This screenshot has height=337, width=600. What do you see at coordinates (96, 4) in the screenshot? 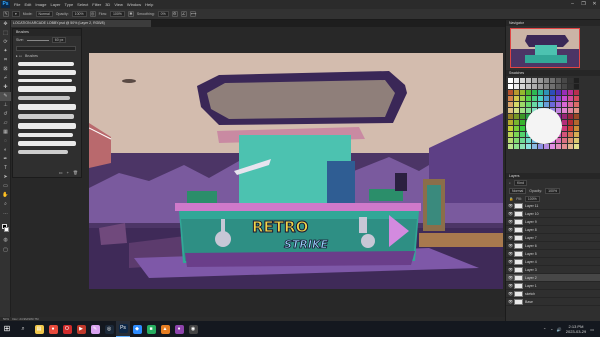
I see `menu-filter: Filter` at bounding box center [96, 4].